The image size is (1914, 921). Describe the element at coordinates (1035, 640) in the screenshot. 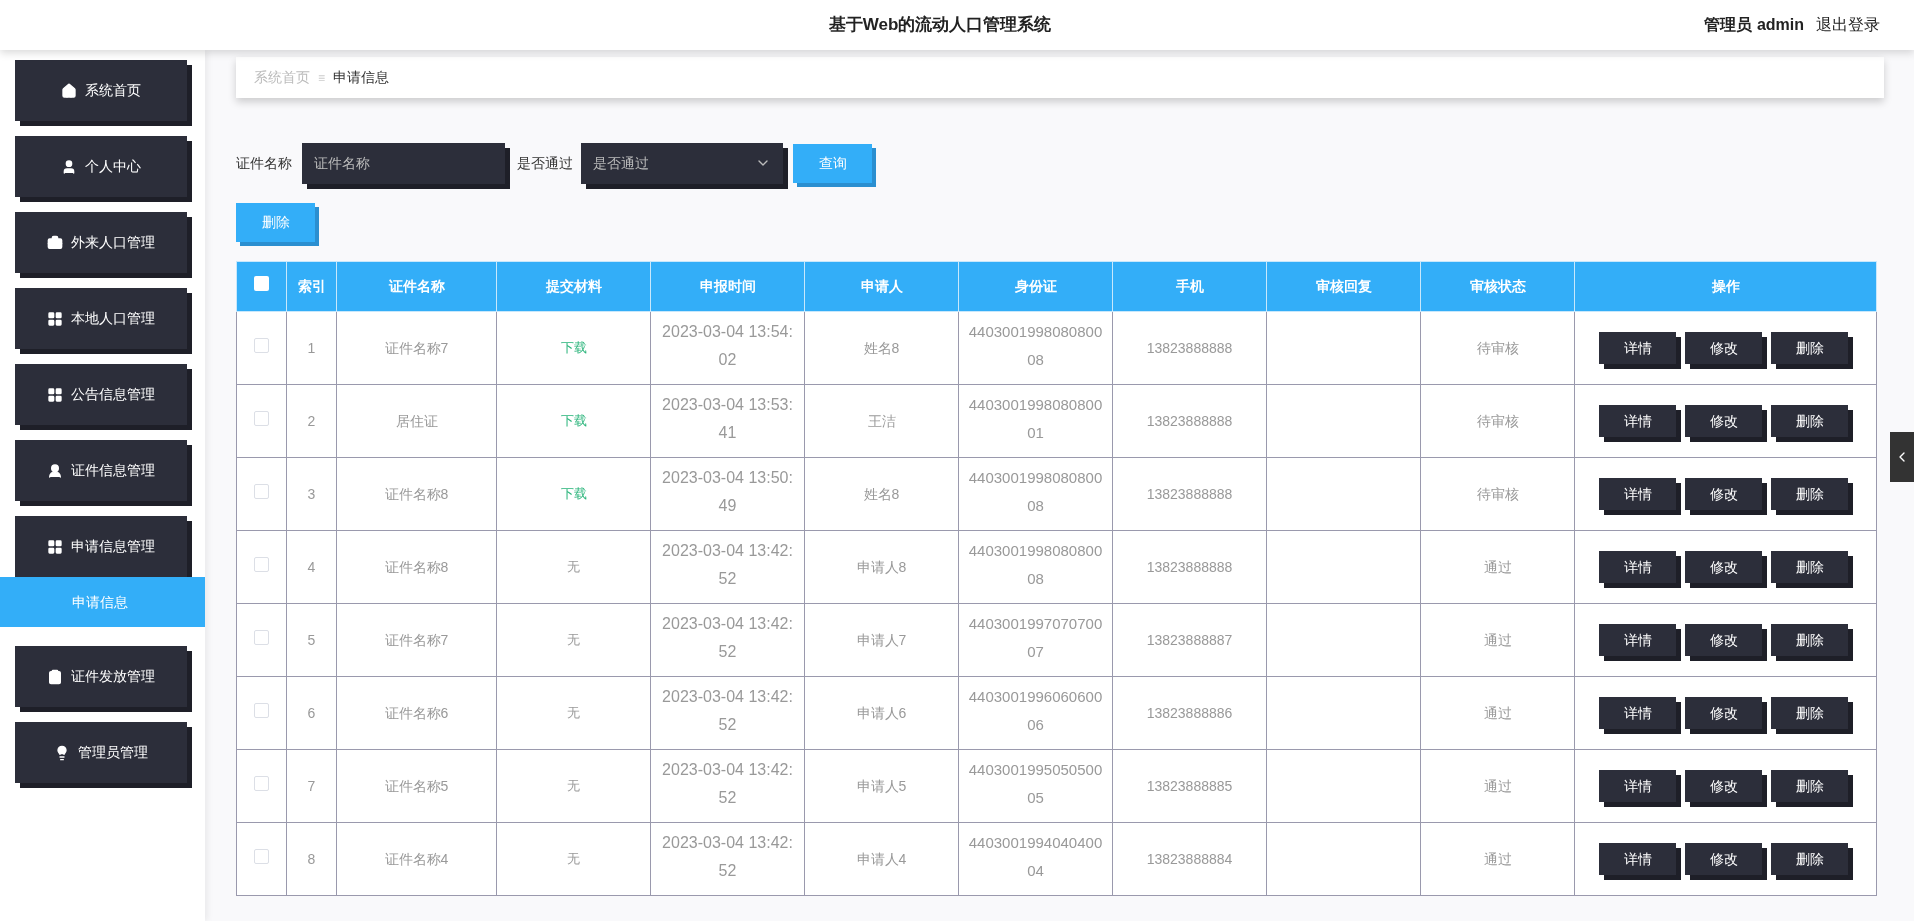

I see `table-cell: 440300199707070007` at that location.